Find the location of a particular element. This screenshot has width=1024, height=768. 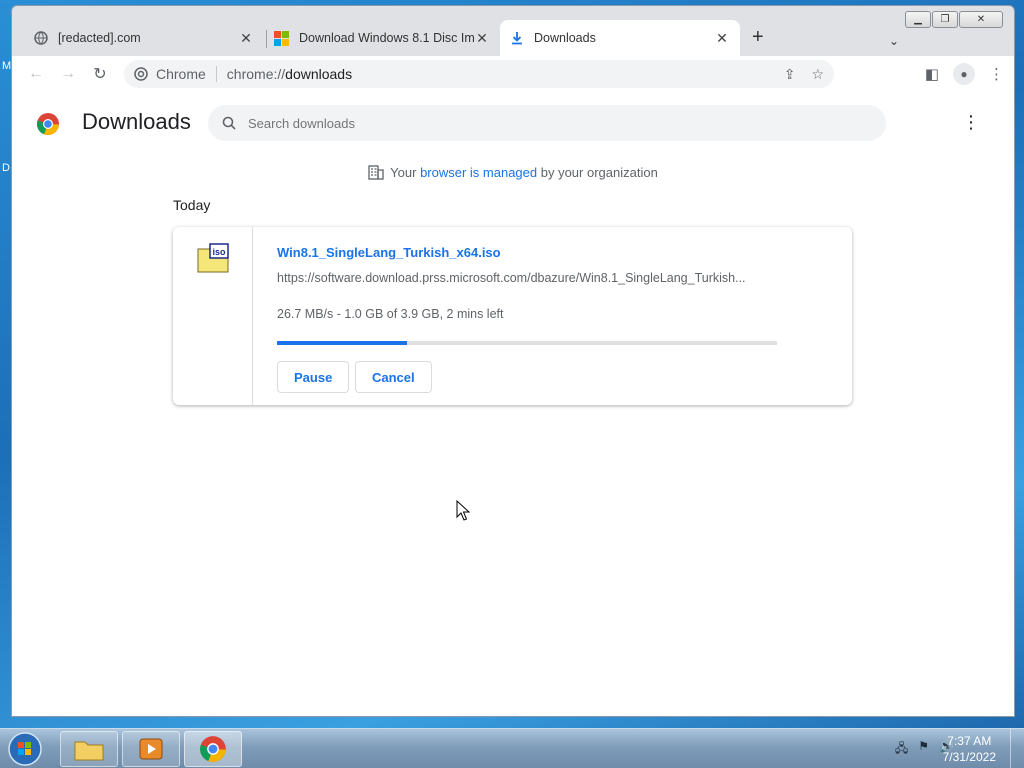

url-text: chrome://downloads is located at coordinates (289, 74).